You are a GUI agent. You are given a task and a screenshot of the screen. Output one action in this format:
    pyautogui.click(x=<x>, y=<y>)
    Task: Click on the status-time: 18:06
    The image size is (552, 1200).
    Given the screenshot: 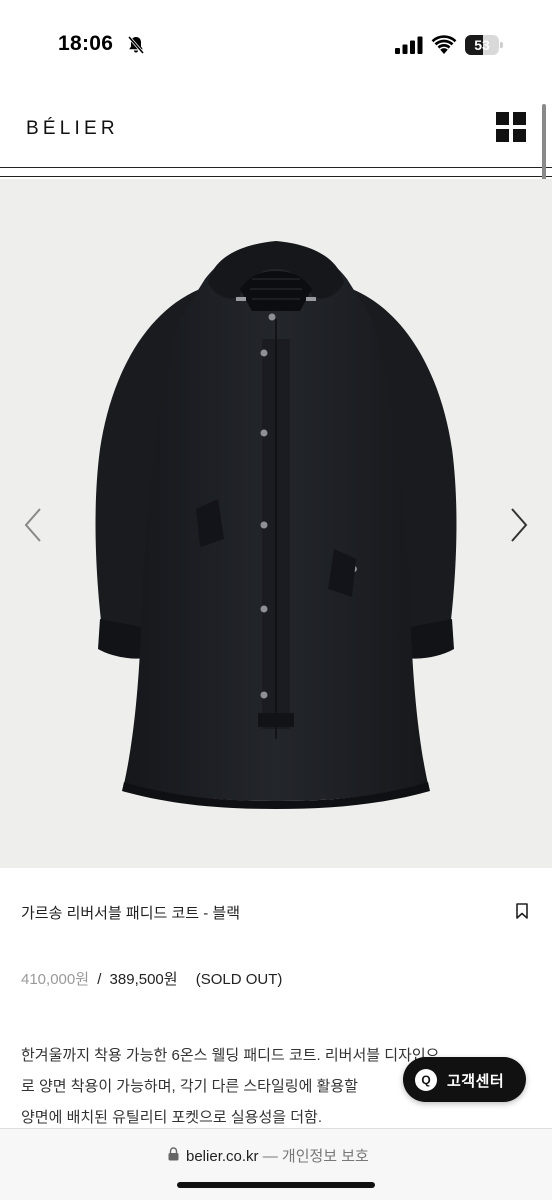 What is the action you would take?
    pyautogui.click(x=86, y=43)
    